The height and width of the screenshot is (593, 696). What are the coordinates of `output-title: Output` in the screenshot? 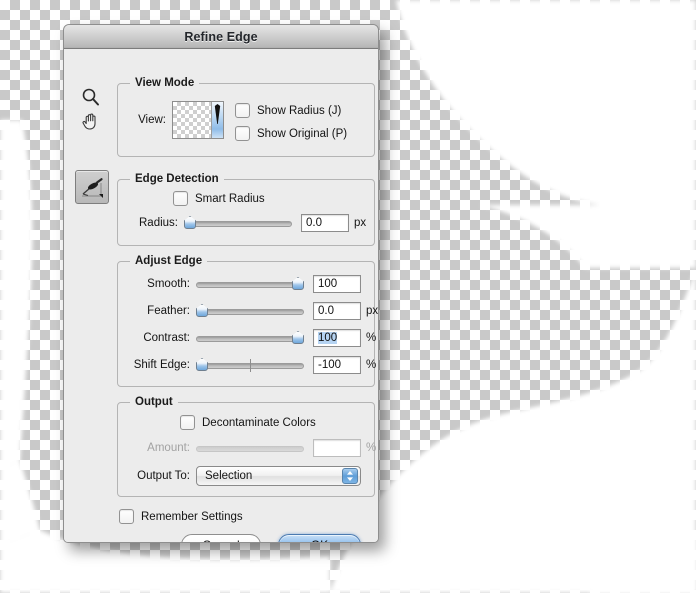 It's located at (154, 402).